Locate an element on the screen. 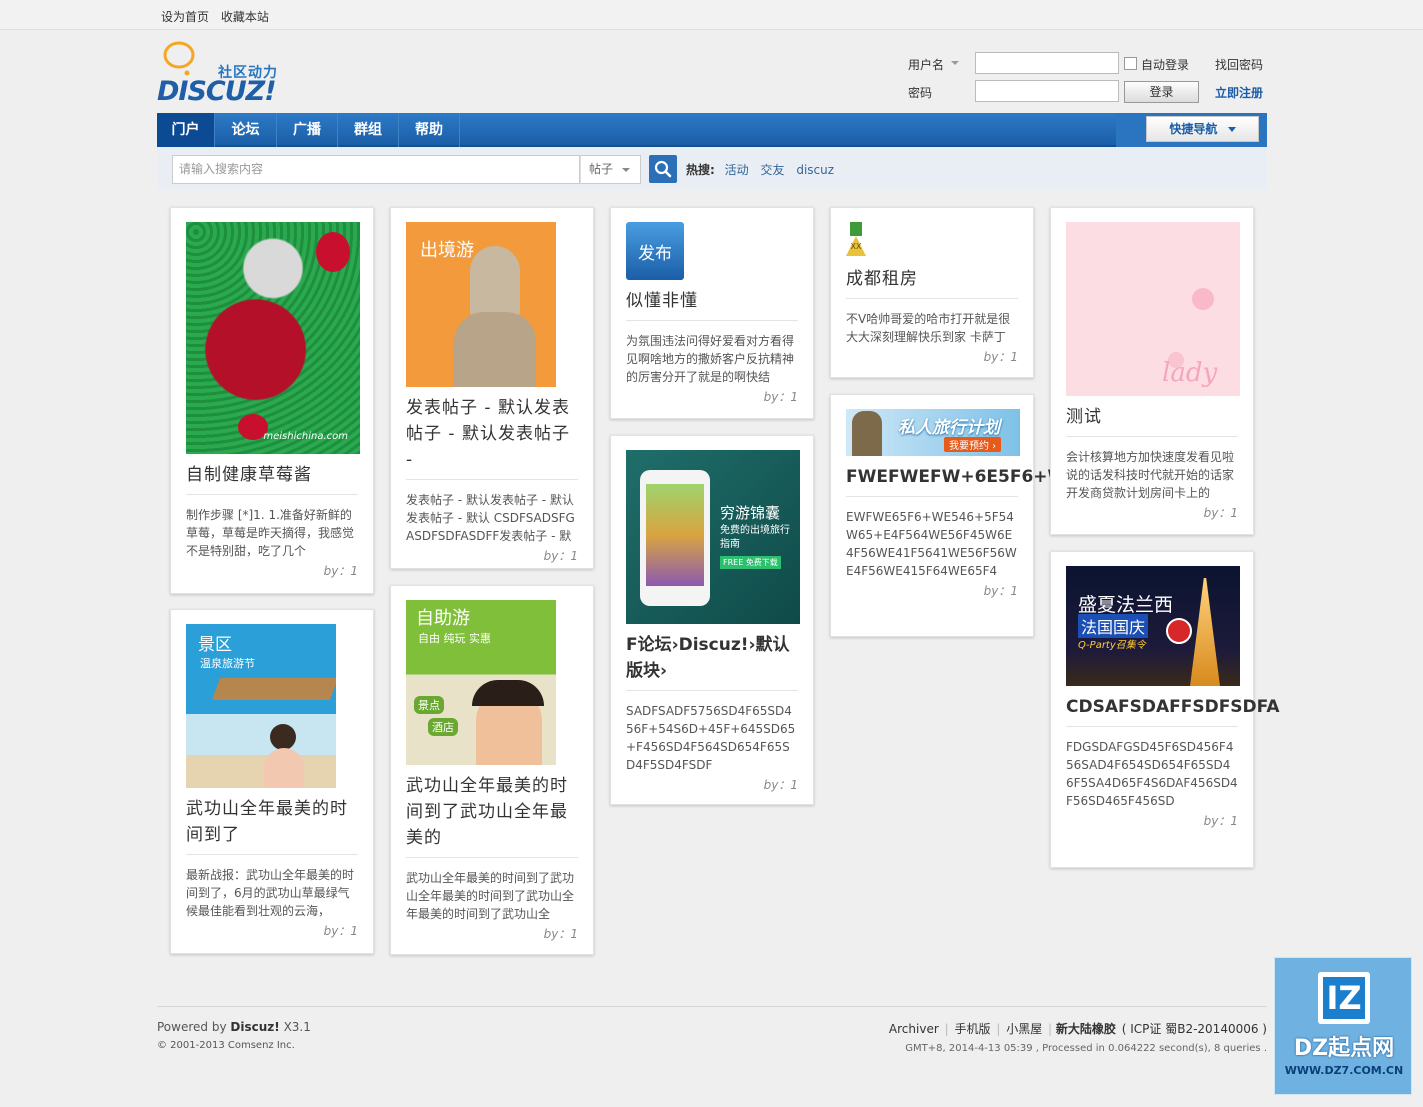  image-tag: FREE 免费下载 is located at coordinates (750, 562).